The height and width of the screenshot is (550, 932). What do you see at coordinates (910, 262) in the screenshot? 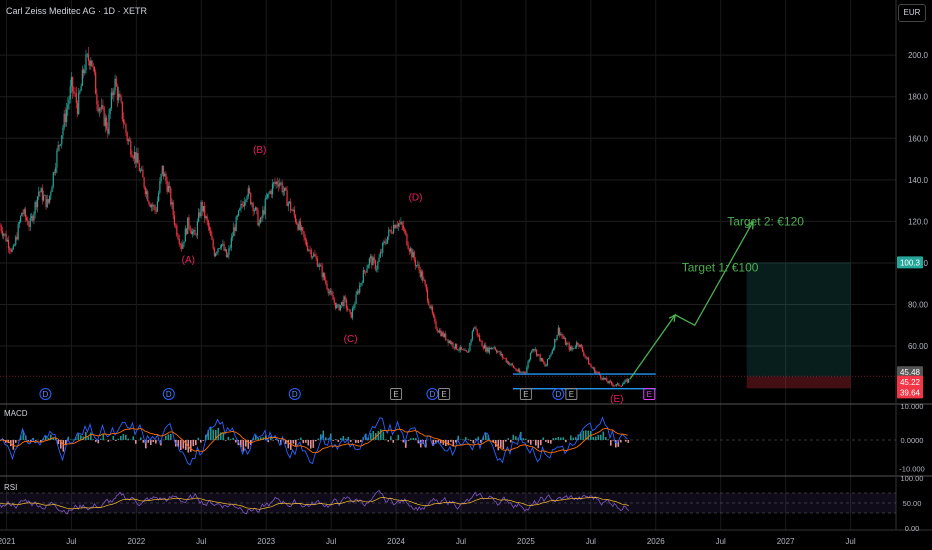
I see `price-label: 100.3` at bounding box center [910, 262].